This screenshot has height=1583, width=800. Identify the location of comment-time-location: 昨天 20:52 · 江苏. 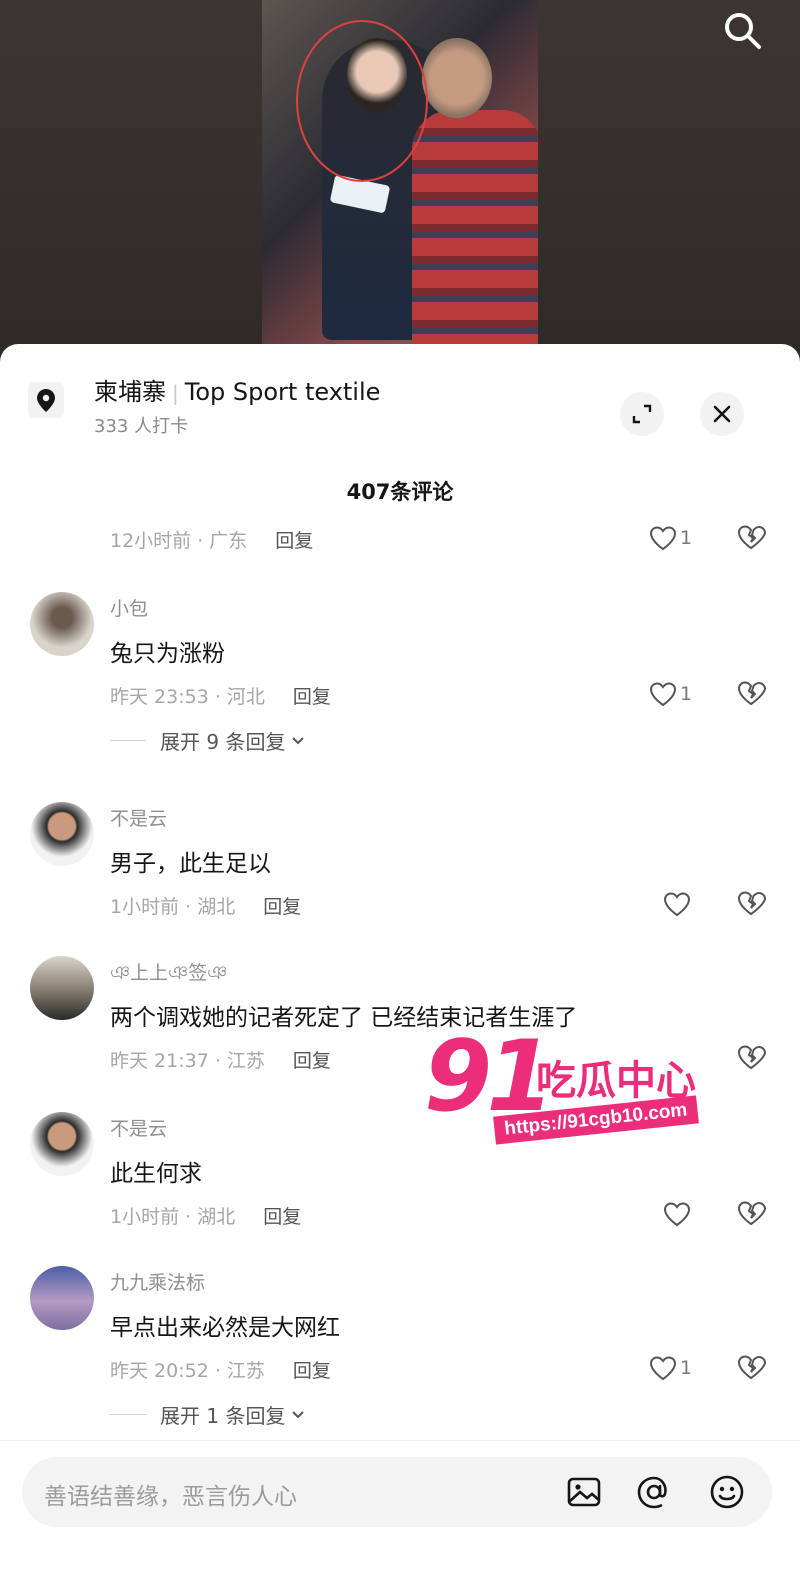
(187, 1371).